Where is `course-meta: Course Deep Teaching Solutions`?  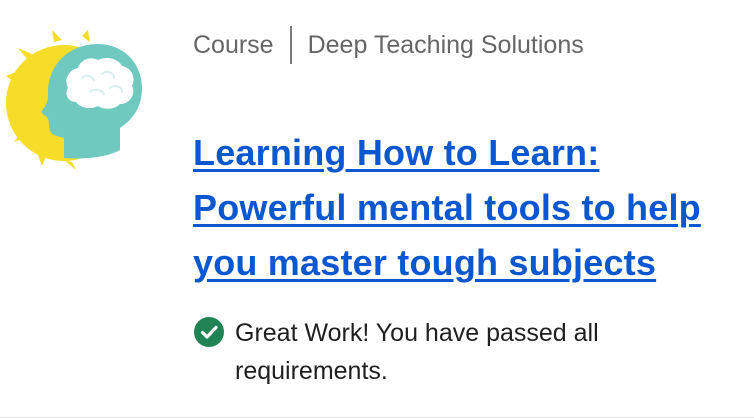
course-meta: Course Deep Teaching Solutions is located at coordinates (388, 45).